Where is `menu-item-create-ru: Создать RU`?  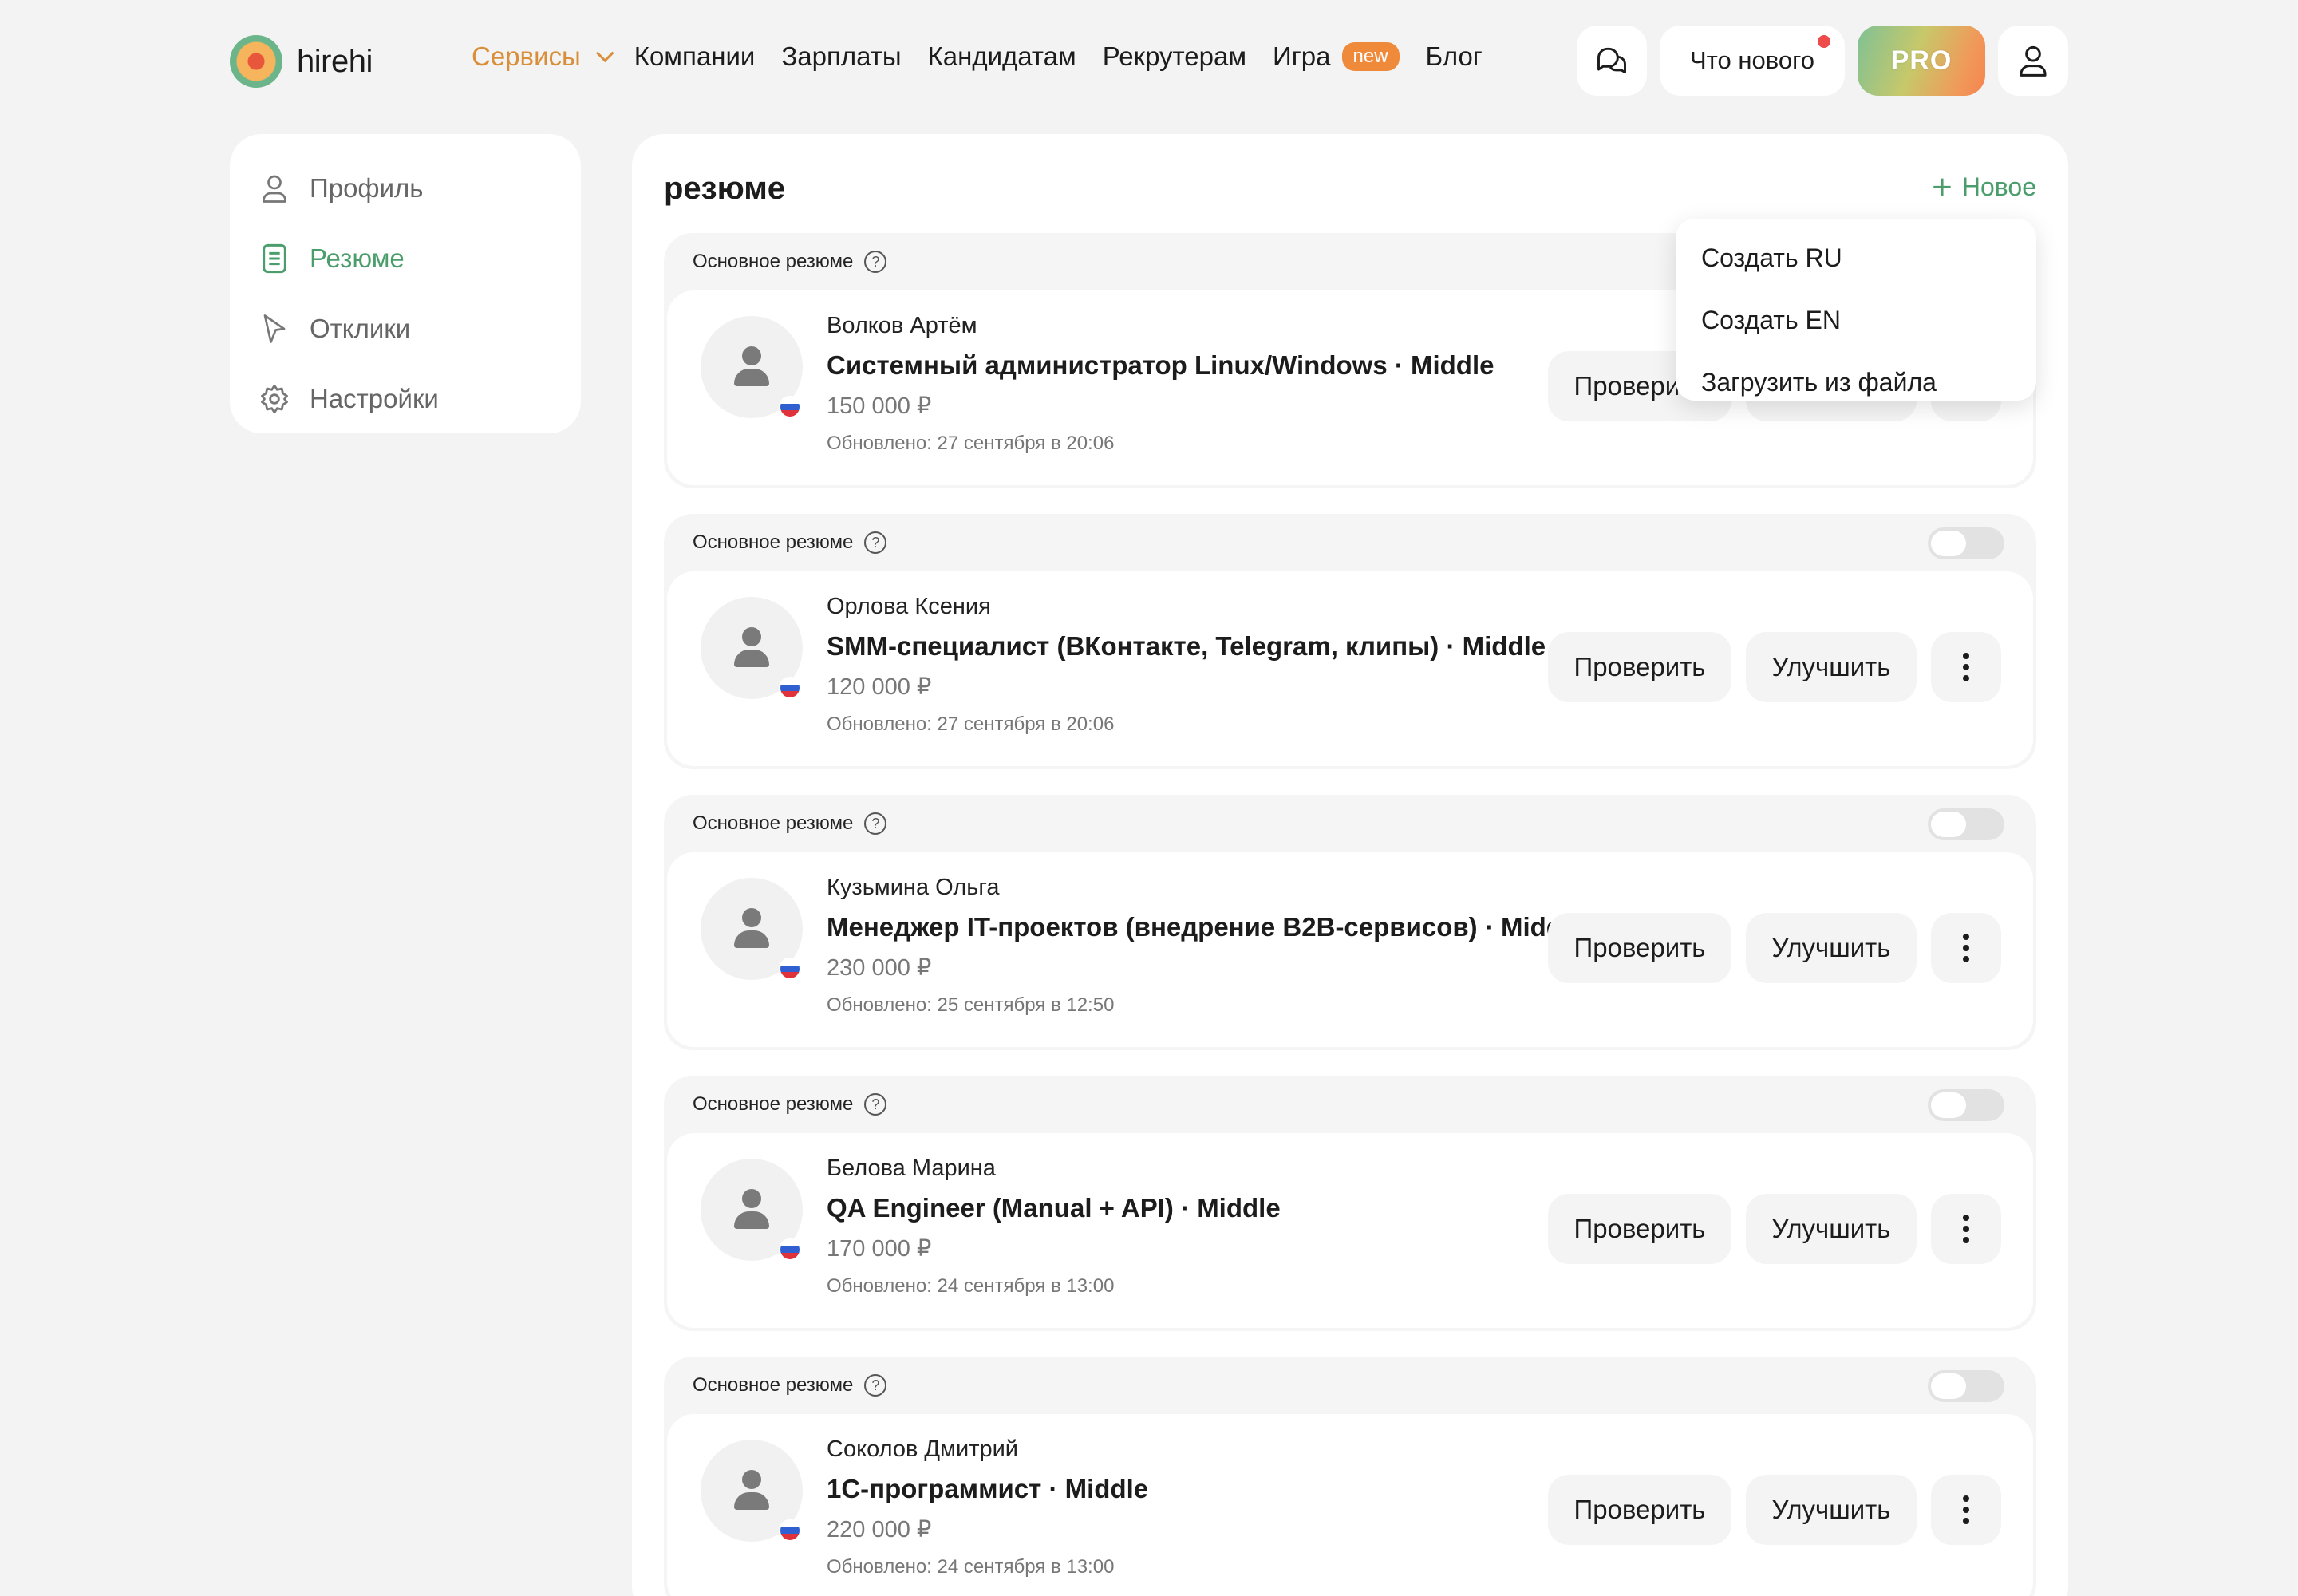 menu-item-create-ru: Создать RU is located at coordinates (1856, 258).